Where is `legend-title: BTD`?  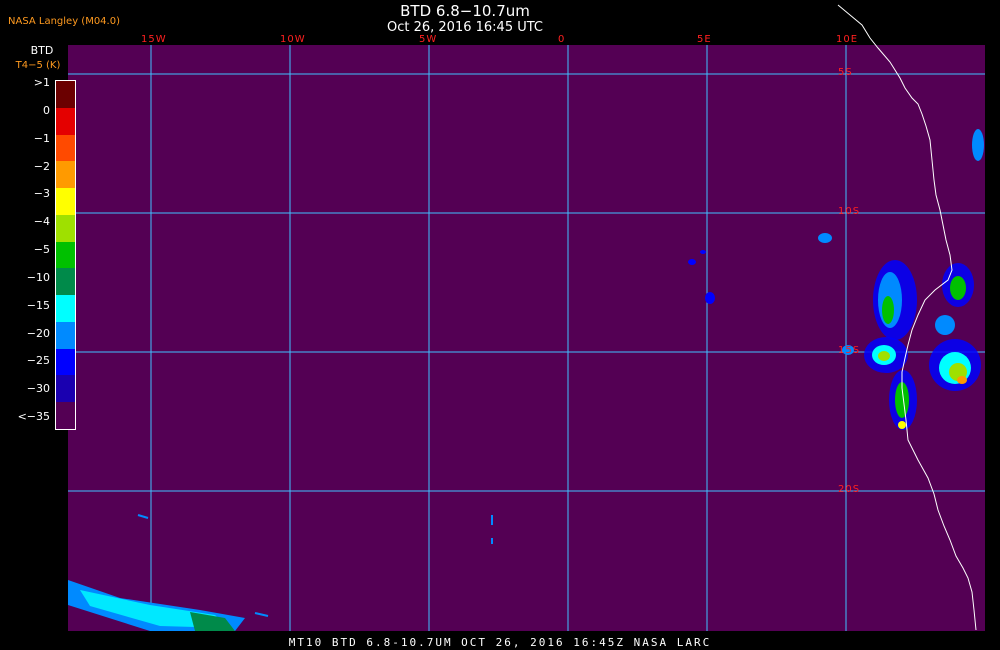
legend-title: BTD is located at coordinates (42, 50).